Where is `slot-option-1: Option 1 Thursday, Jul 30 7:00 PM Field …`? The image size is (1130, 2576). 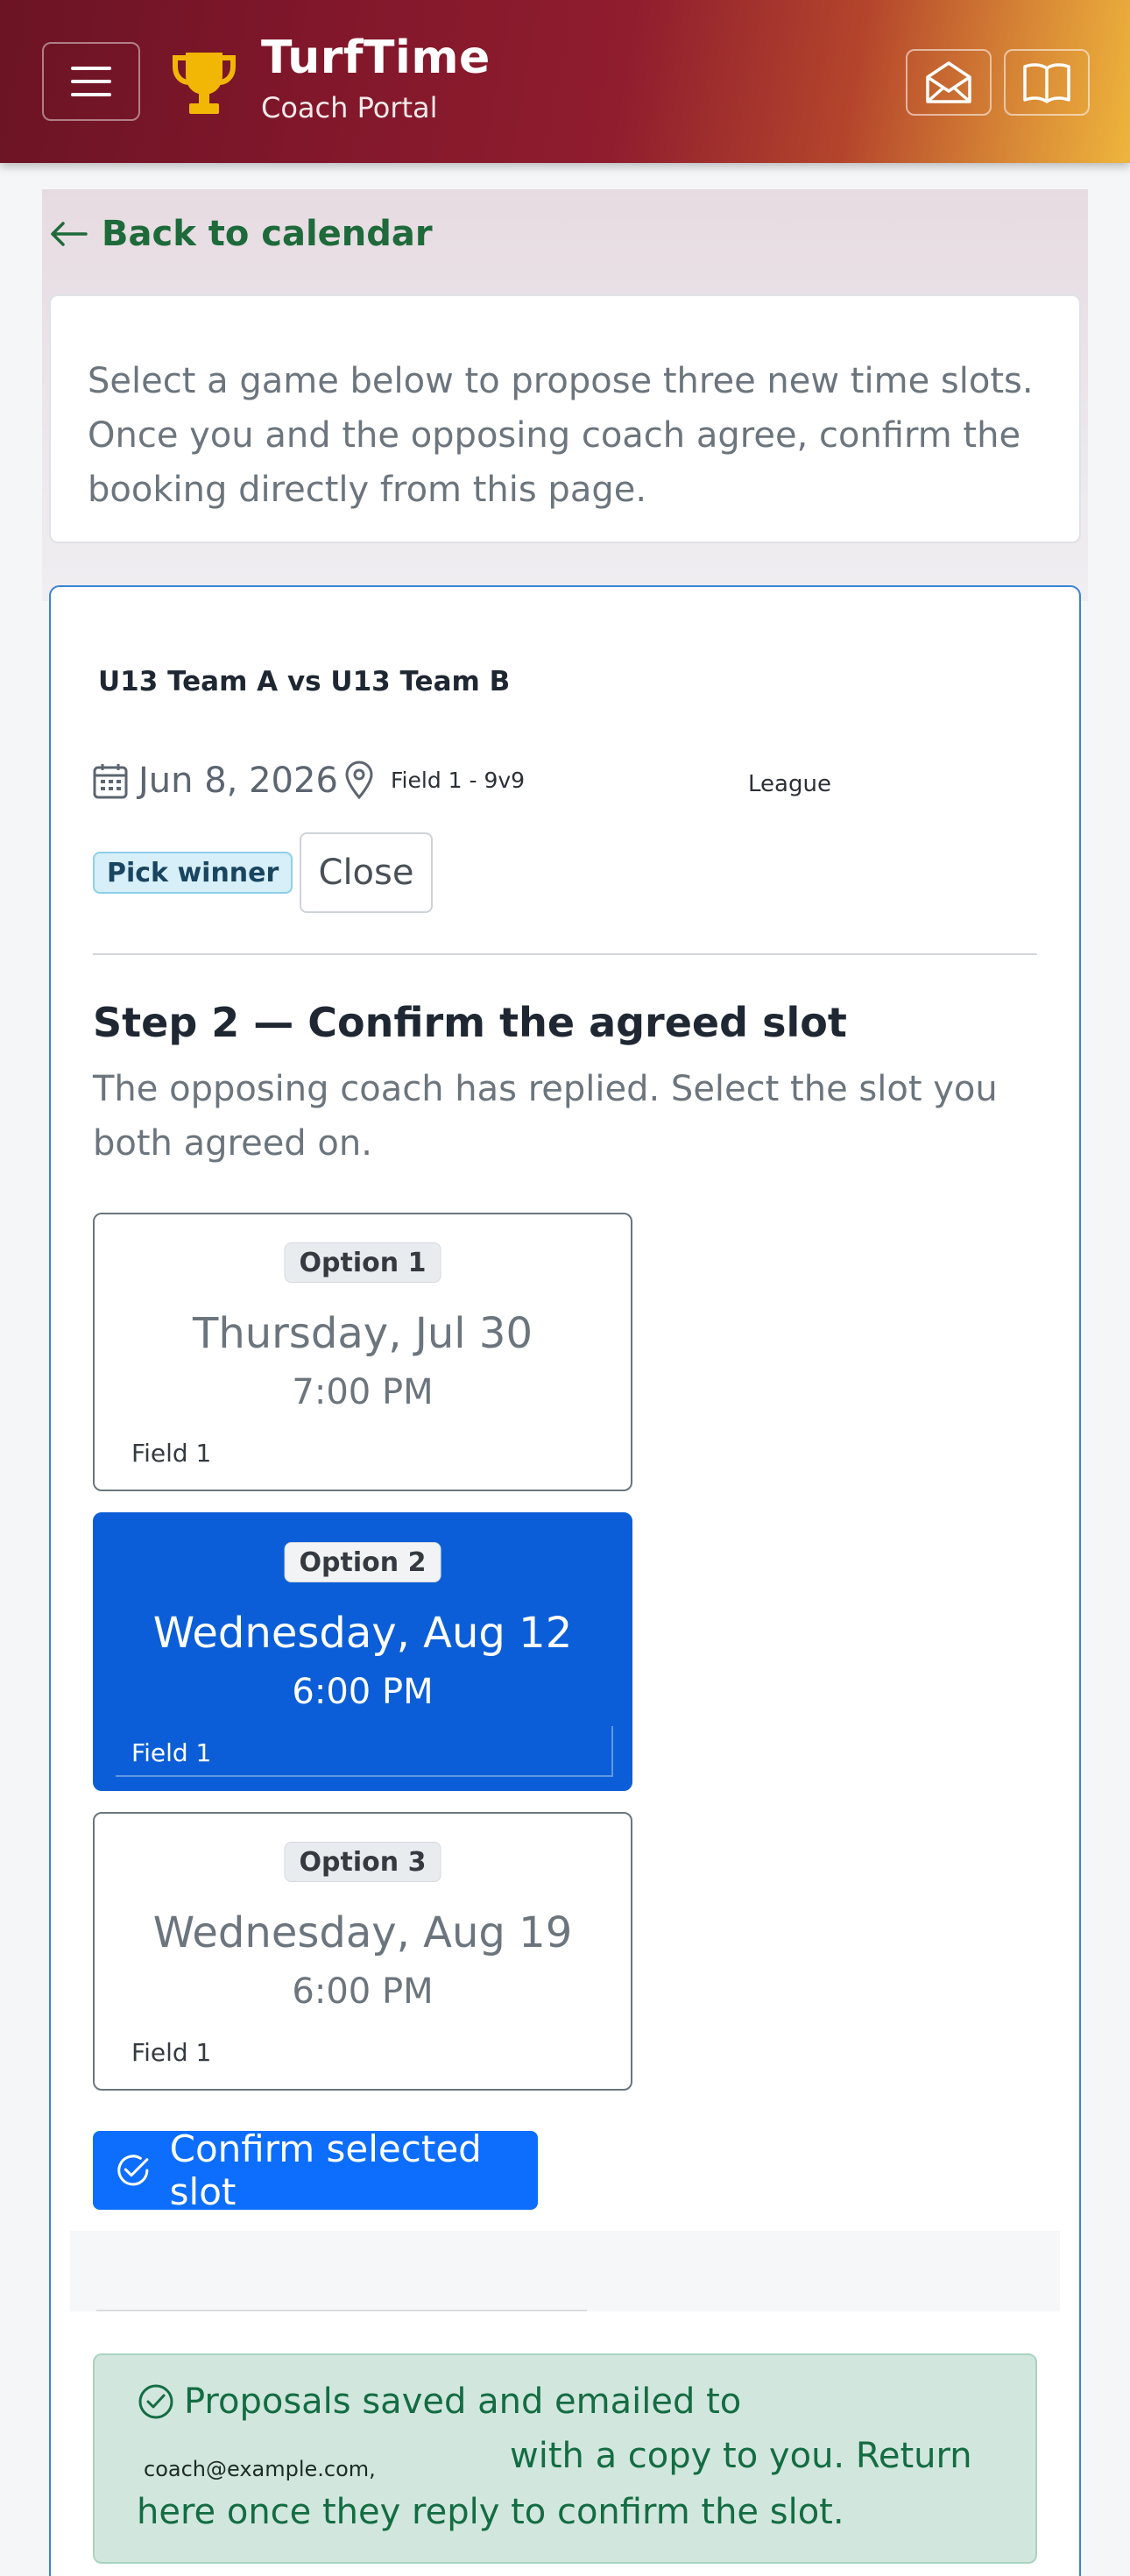 slot-option-1: Option 1 Thursday, Jul 30 7:00 PM Field … is located at coordinates (362, 1352).